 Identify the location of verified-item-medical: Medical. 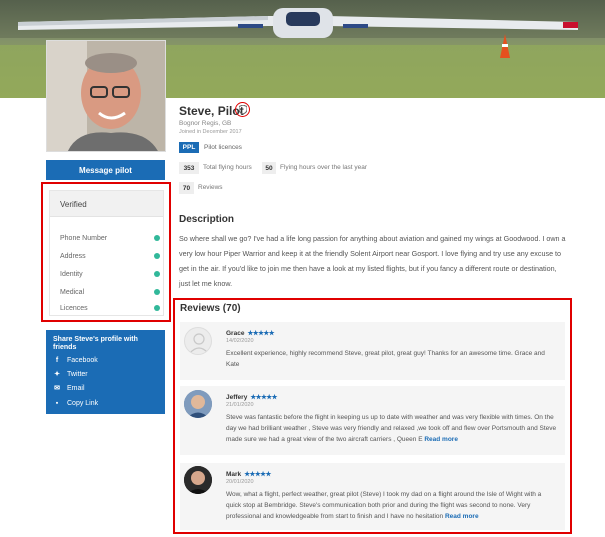
(110, 292).